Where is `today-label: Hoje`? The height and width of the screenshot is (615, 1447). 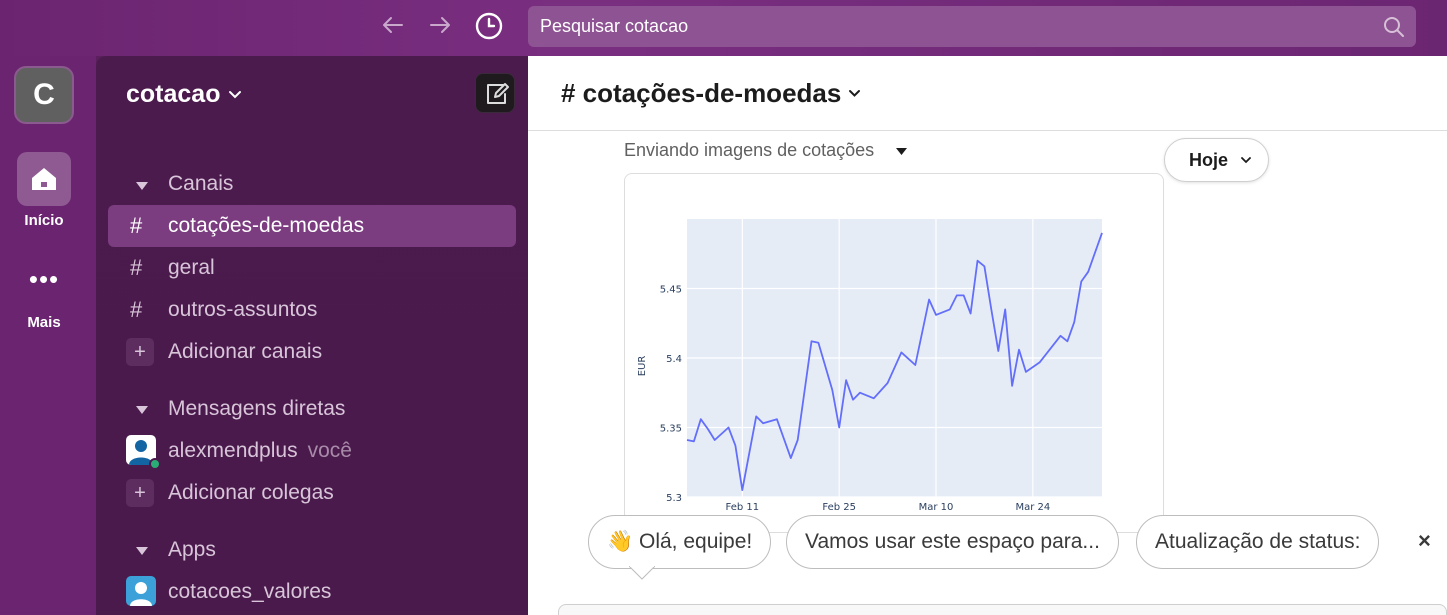
today-label: Hoje is located at coordinates (1209, 160).